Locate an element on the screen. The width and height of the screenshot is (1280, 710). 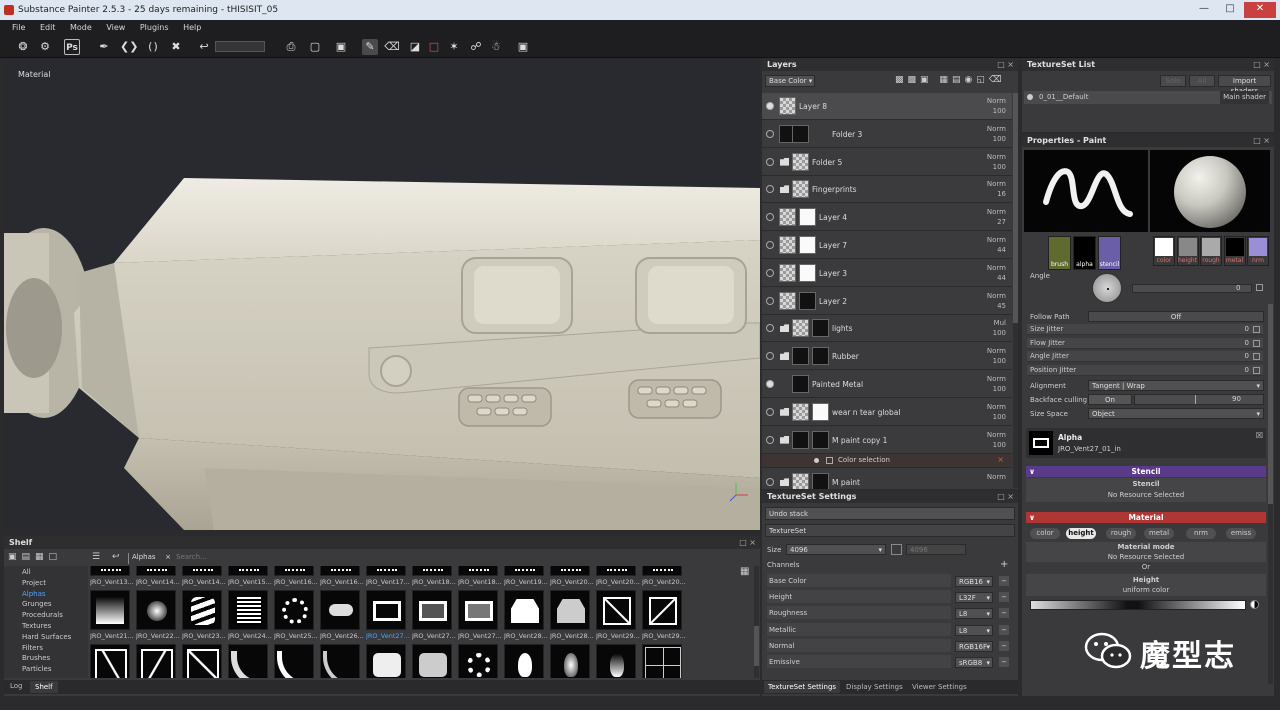
color-picker-icon: ☃ is located at coordinates (496, 47).